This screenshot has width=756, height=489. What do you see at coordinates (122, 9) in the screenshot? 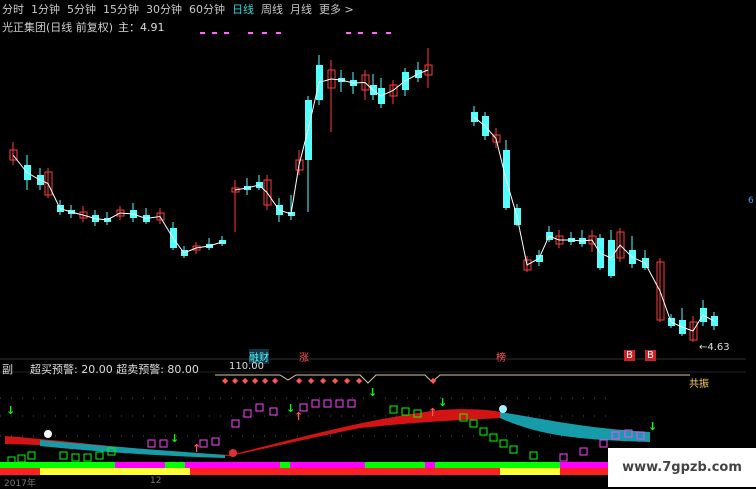
I see `tab-15min: 15分钟` at bounding box center [122, 9].